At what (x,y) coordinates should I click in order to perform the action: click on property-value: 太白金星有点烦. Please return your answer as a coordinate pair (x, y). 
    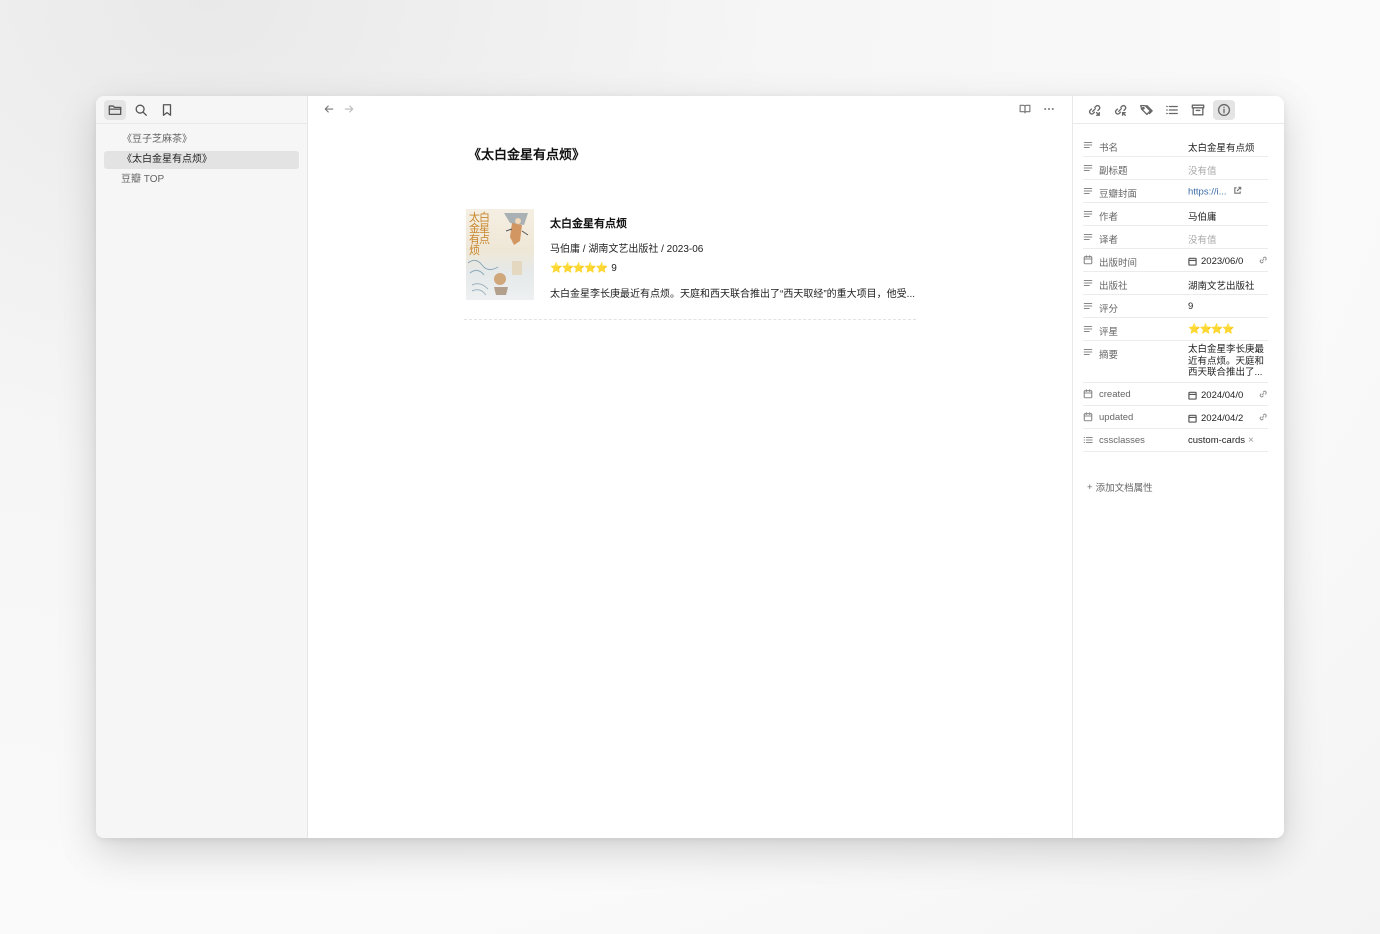
    Looking at the image, I should click on (1228, 144).